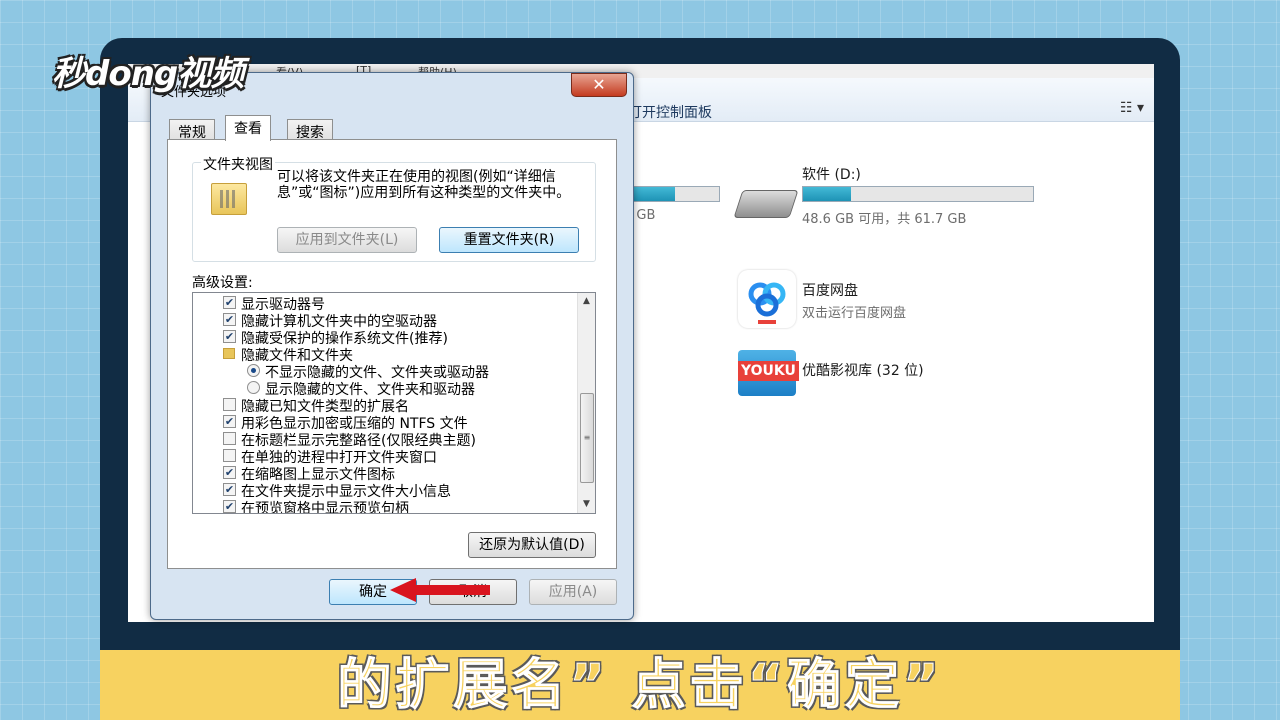 The height and width of the screenshot is (720, 1280). Describe the element at coordinates (599, 85) in the screenshot. I see `close-button: ✕` at that location.